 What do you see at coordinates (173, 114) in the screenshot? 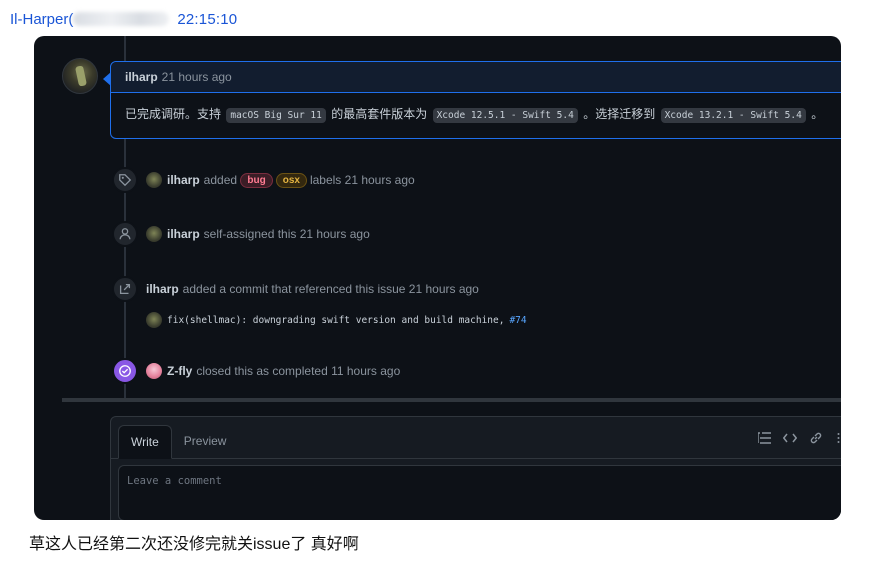
I see `comment-text: 已完成调研。支持` at bounding box center [173, 114].